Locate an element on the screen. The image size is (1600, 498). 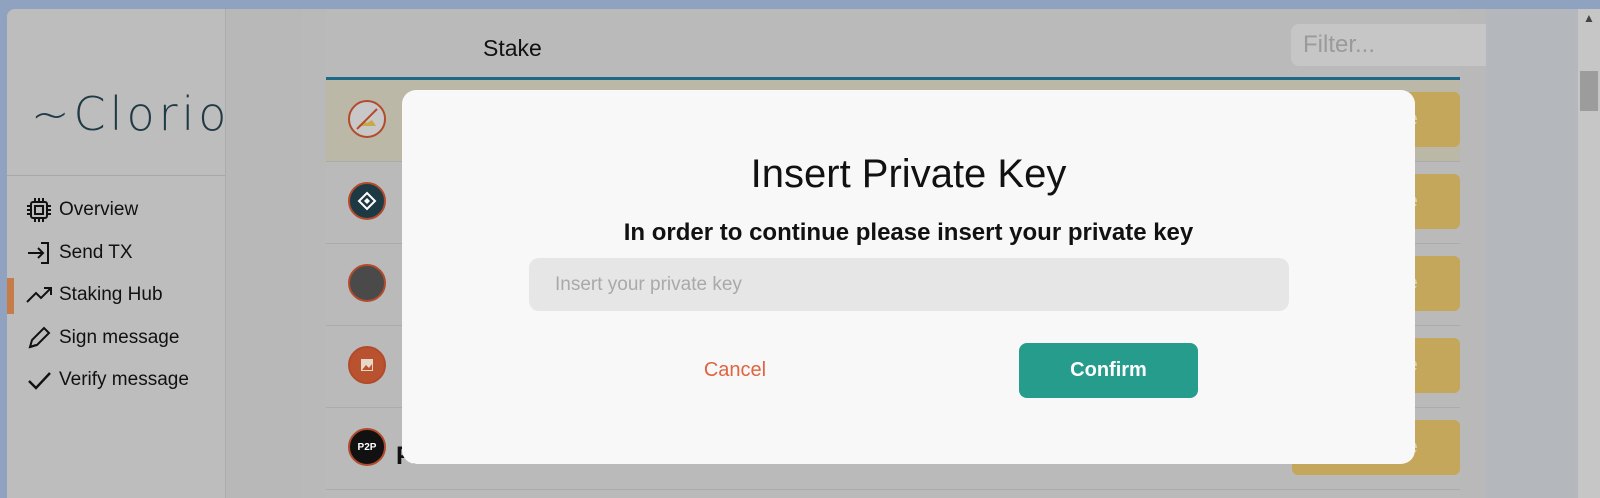
cancel-button: Cancel is located at coordinates (735, 370).